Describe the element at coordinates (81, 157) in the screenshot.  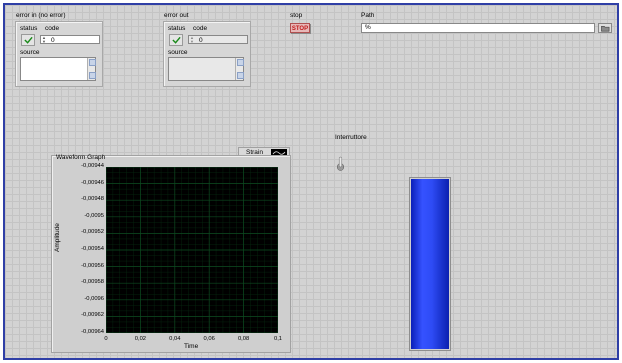
I see `graph-title: Waveform Graph` at that location.